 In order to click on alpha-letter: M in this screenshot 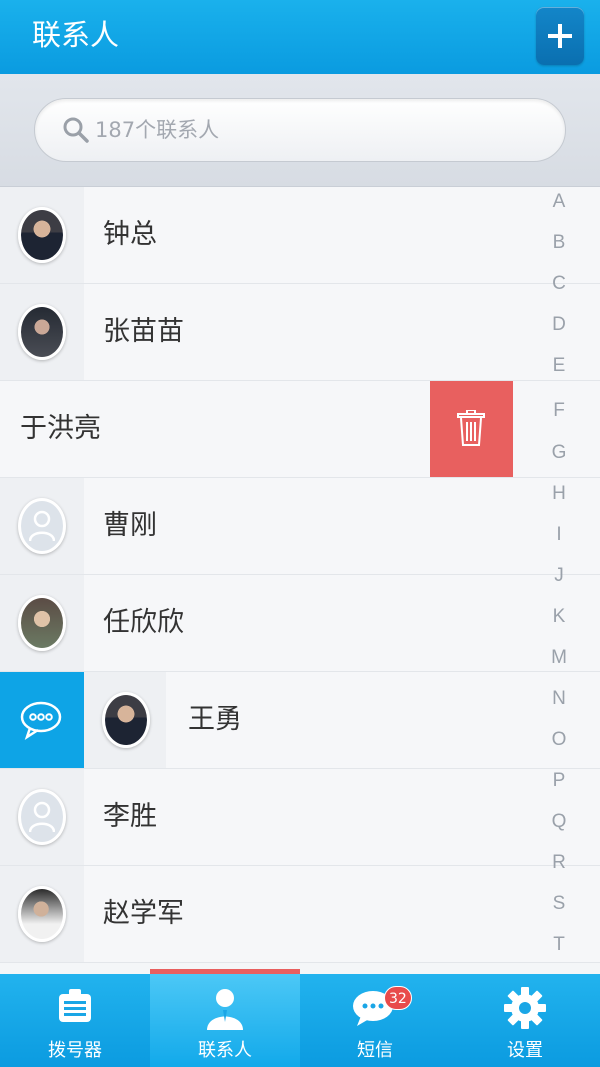, I will do `click(559, 658)`.